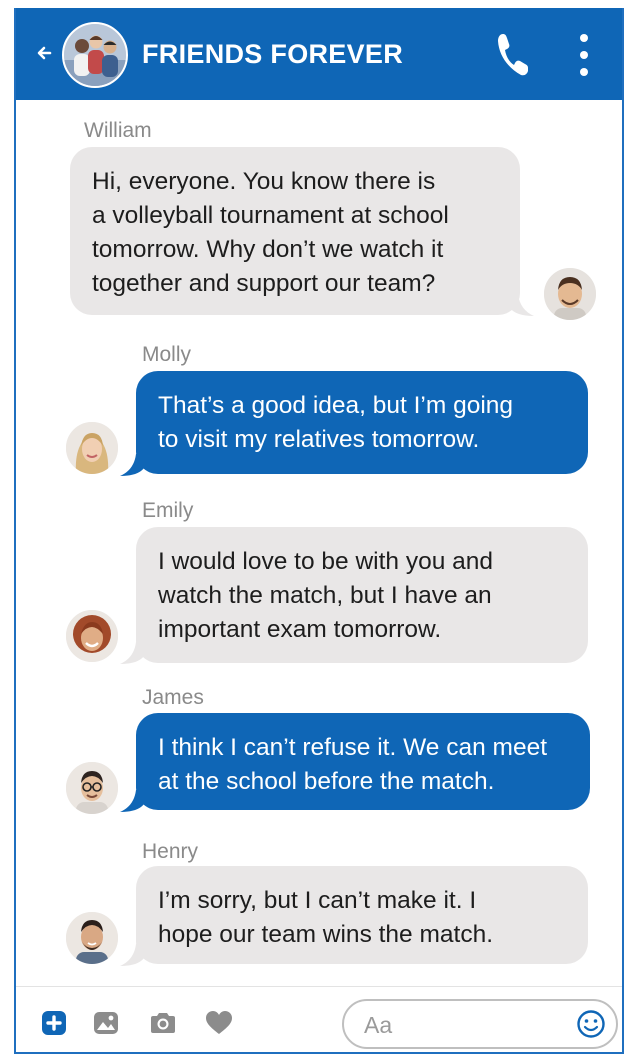  What do you see at coordinates (300, 629) in the screenshot?
I see `message-line: important exam tomorrow.` at bounding box center [300, 629].